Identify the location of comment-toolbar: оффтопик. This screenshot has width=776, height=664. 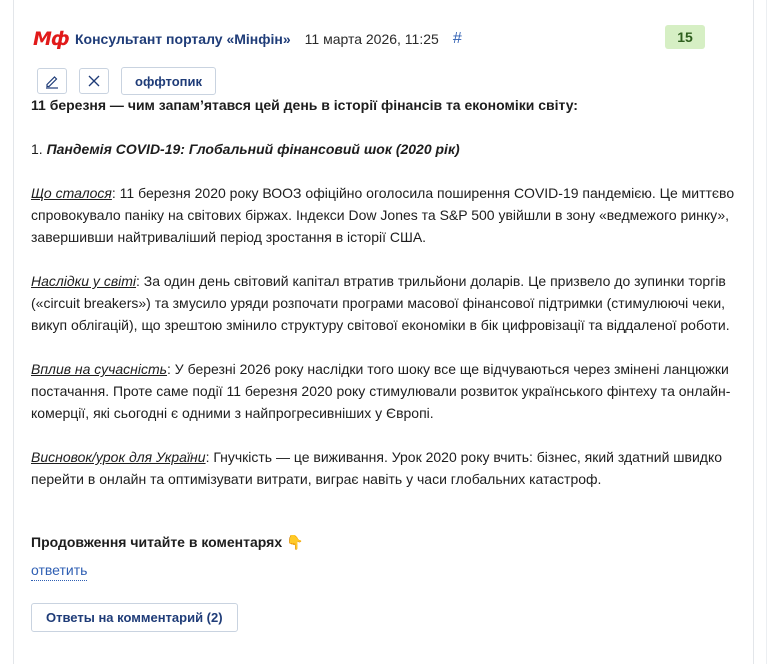
(127, 81).